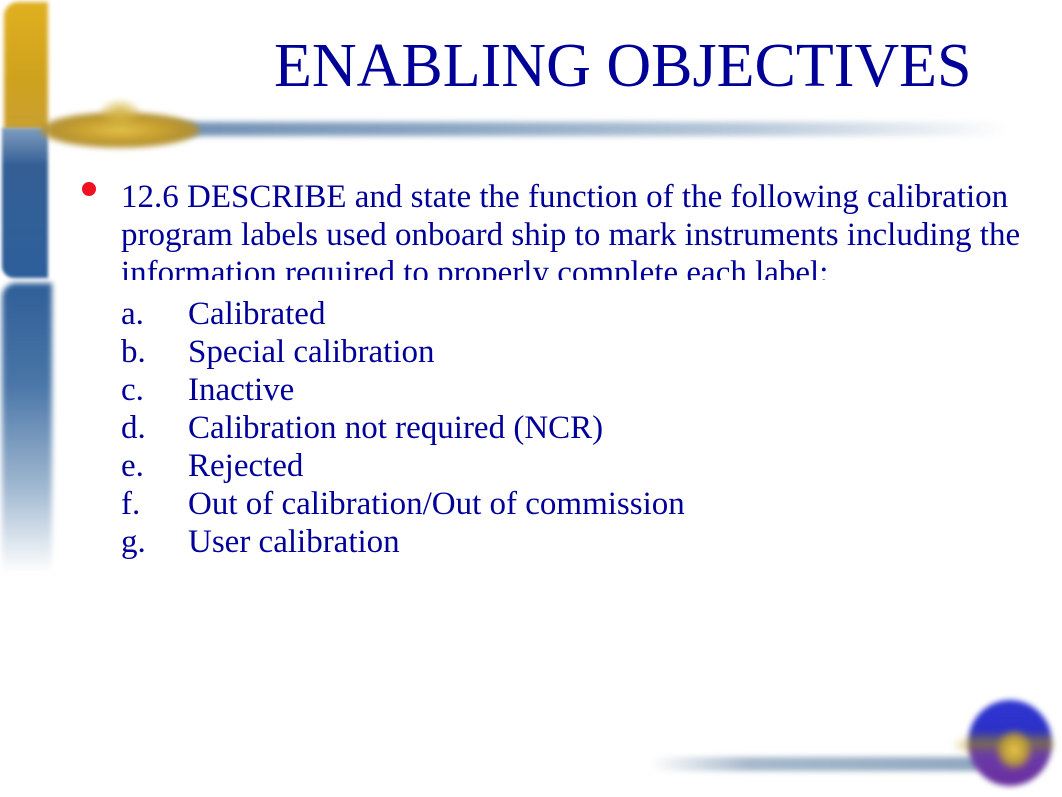 The image size is (1062, 797). What do you see at coordinates (120, 113) in the screenshot?
I see `gold-emblem-crest-icon` at bounding box center [120, 113].